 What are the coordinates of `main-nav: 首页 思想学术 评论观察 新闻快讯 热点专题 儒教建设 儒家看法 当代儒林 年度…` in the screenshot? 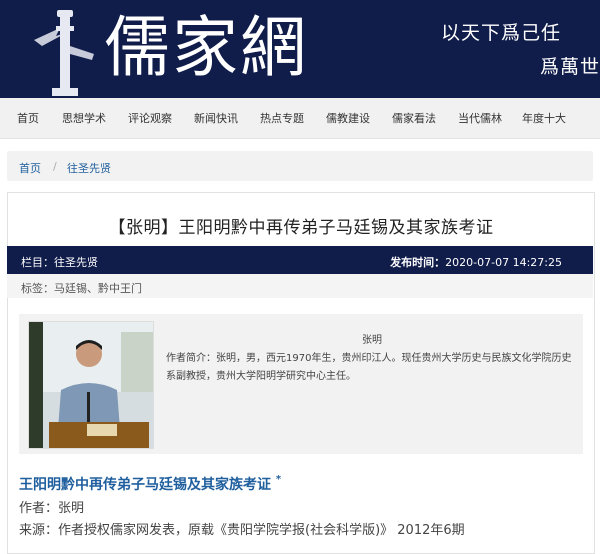 It's located at (300, 118).